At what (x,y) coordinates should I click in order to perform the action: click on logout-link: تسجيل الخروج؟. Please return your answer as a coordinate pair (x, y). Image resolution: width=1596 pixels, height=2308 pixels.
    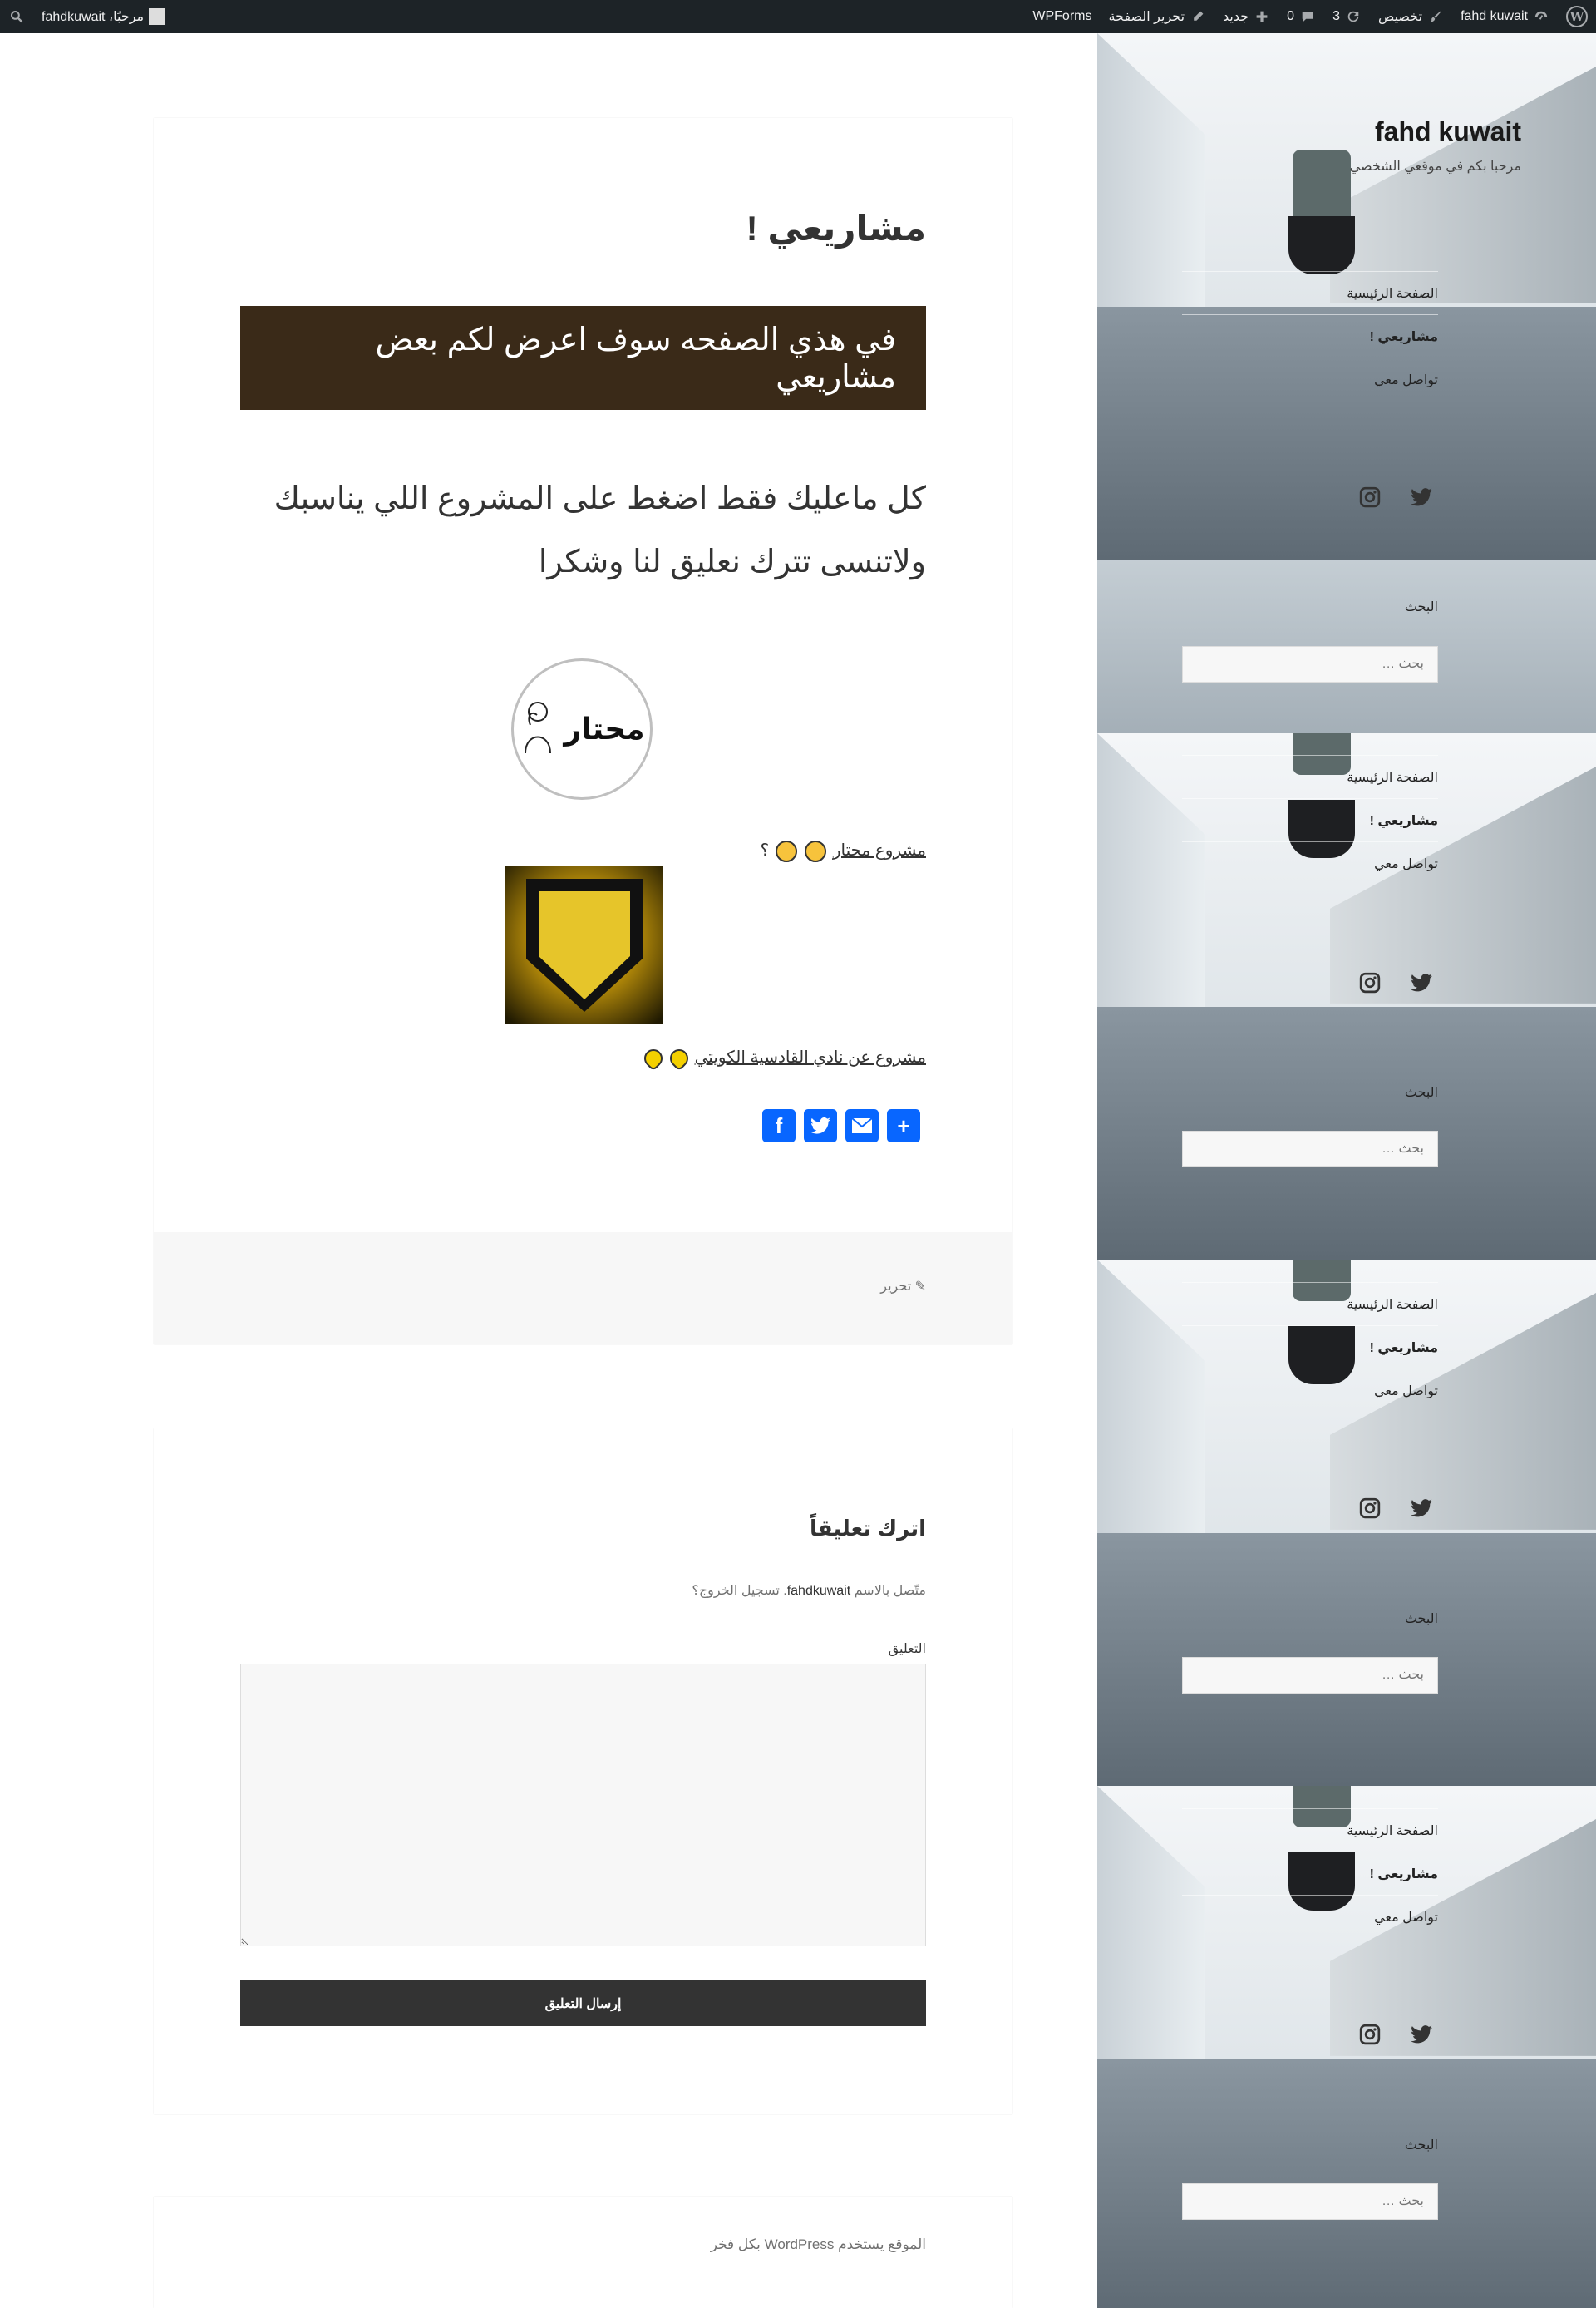
    Looking at the image, I should click on (735, 1591).